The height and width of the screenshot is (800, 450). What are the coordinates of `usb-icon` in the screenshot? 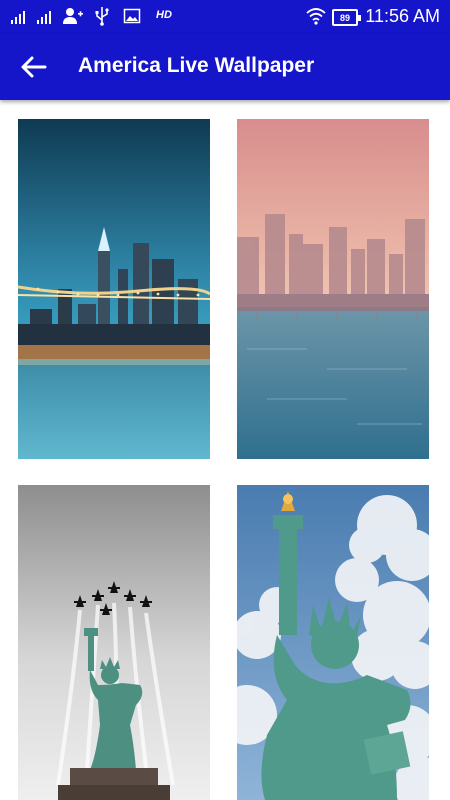 It's located at (102, 16).